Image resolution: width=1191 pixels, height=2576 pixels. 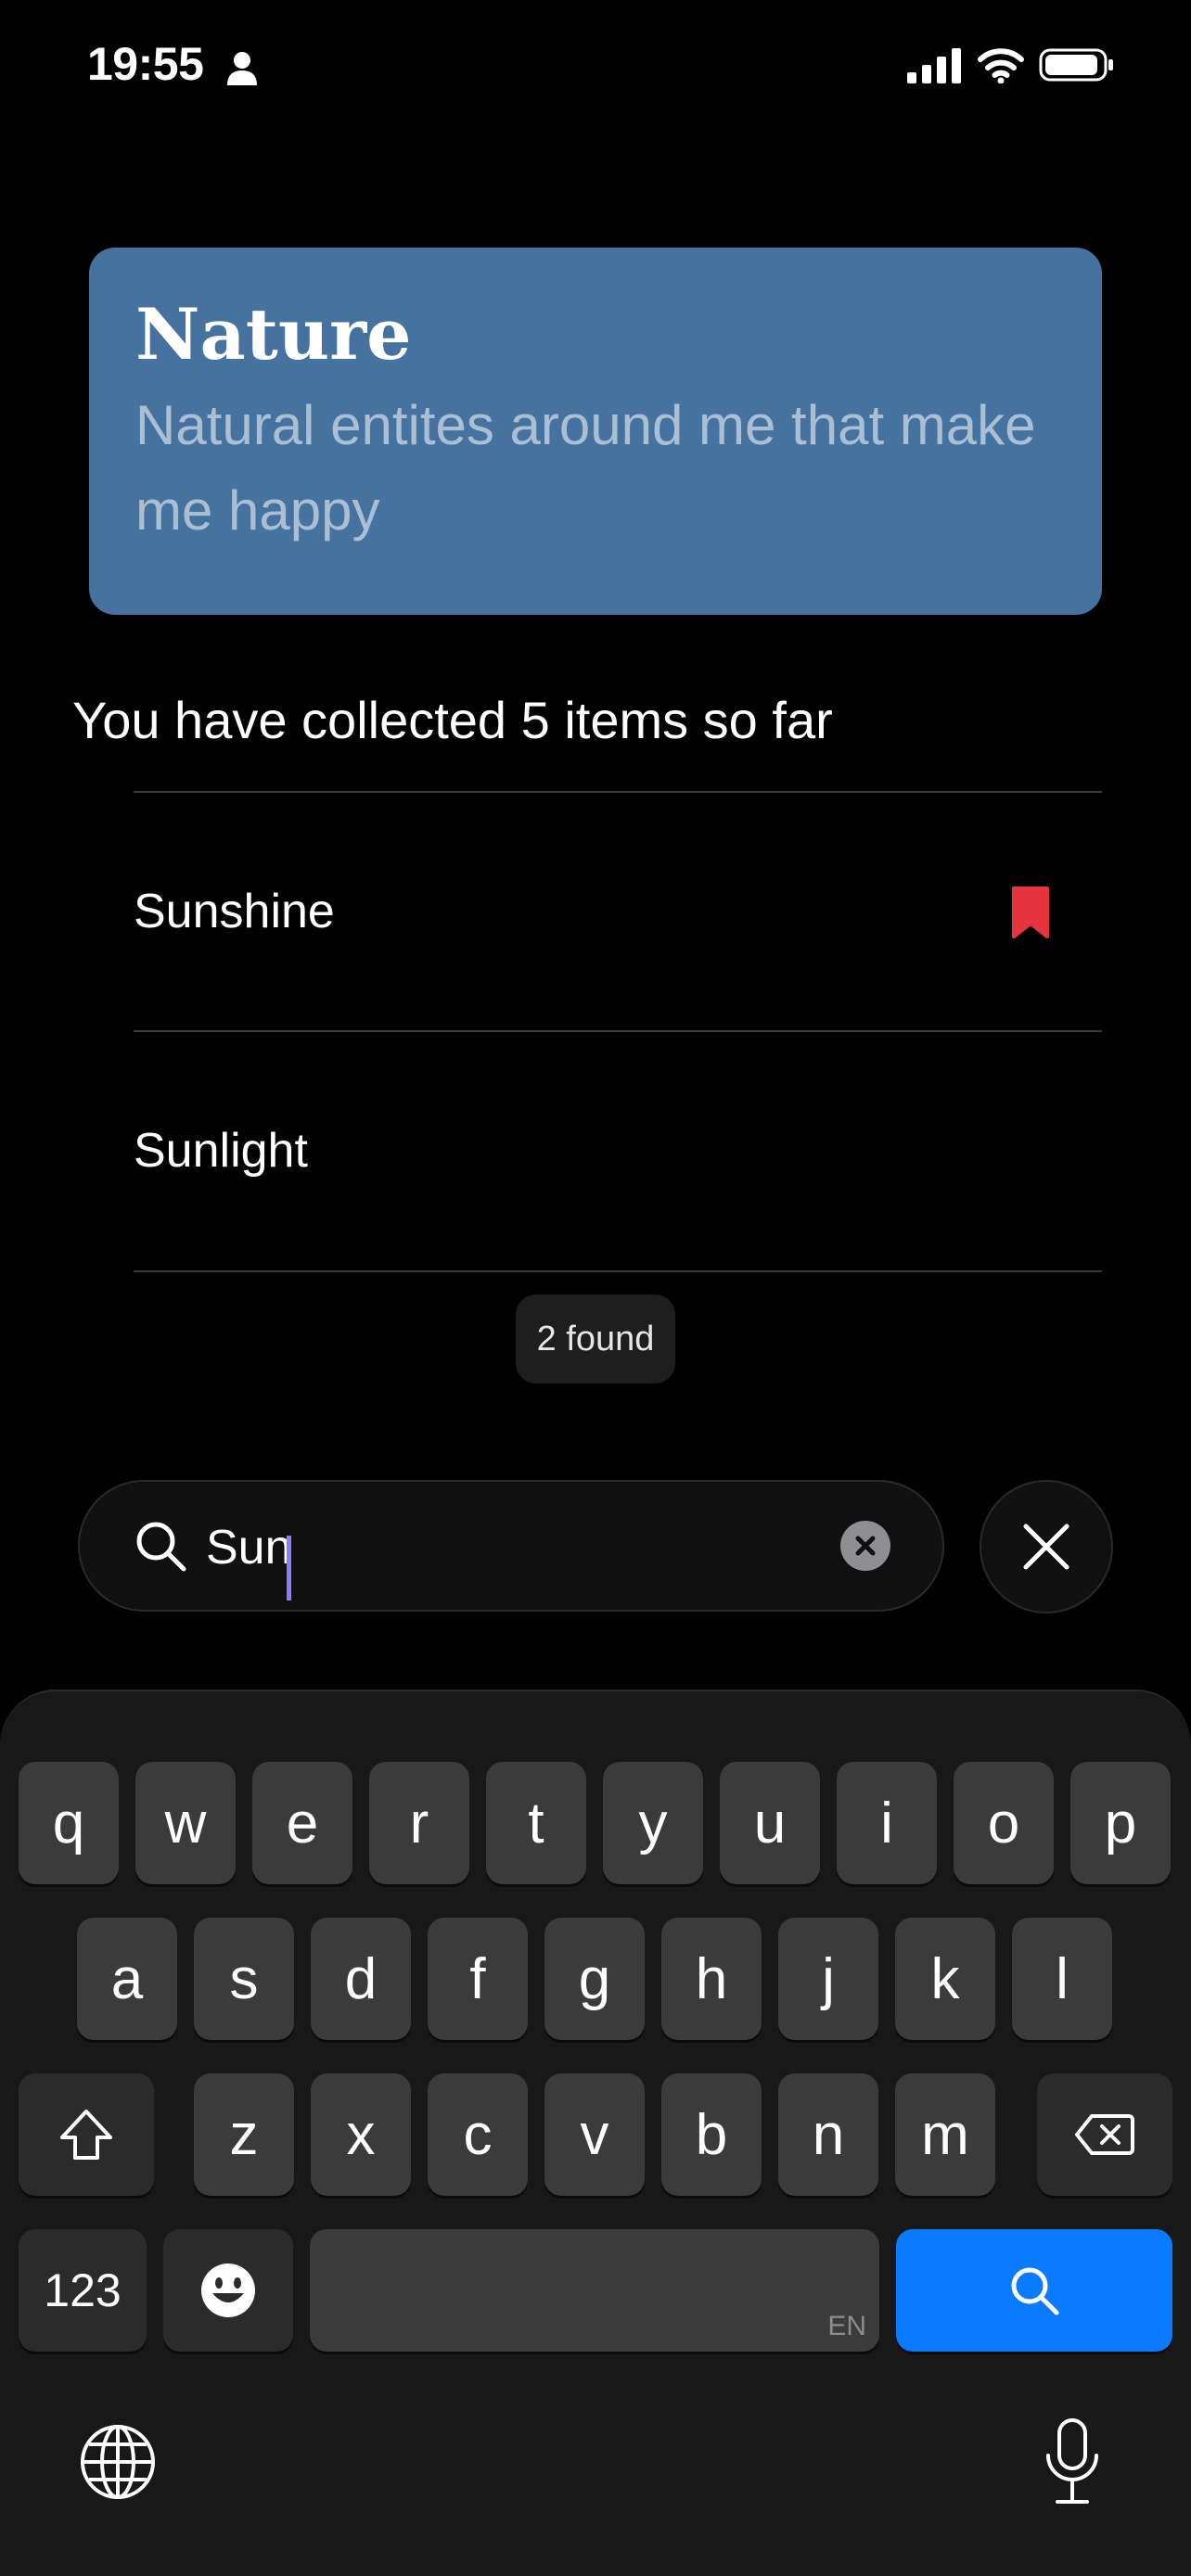 I want to click on status-indicators, so click(x=1011, y=64).